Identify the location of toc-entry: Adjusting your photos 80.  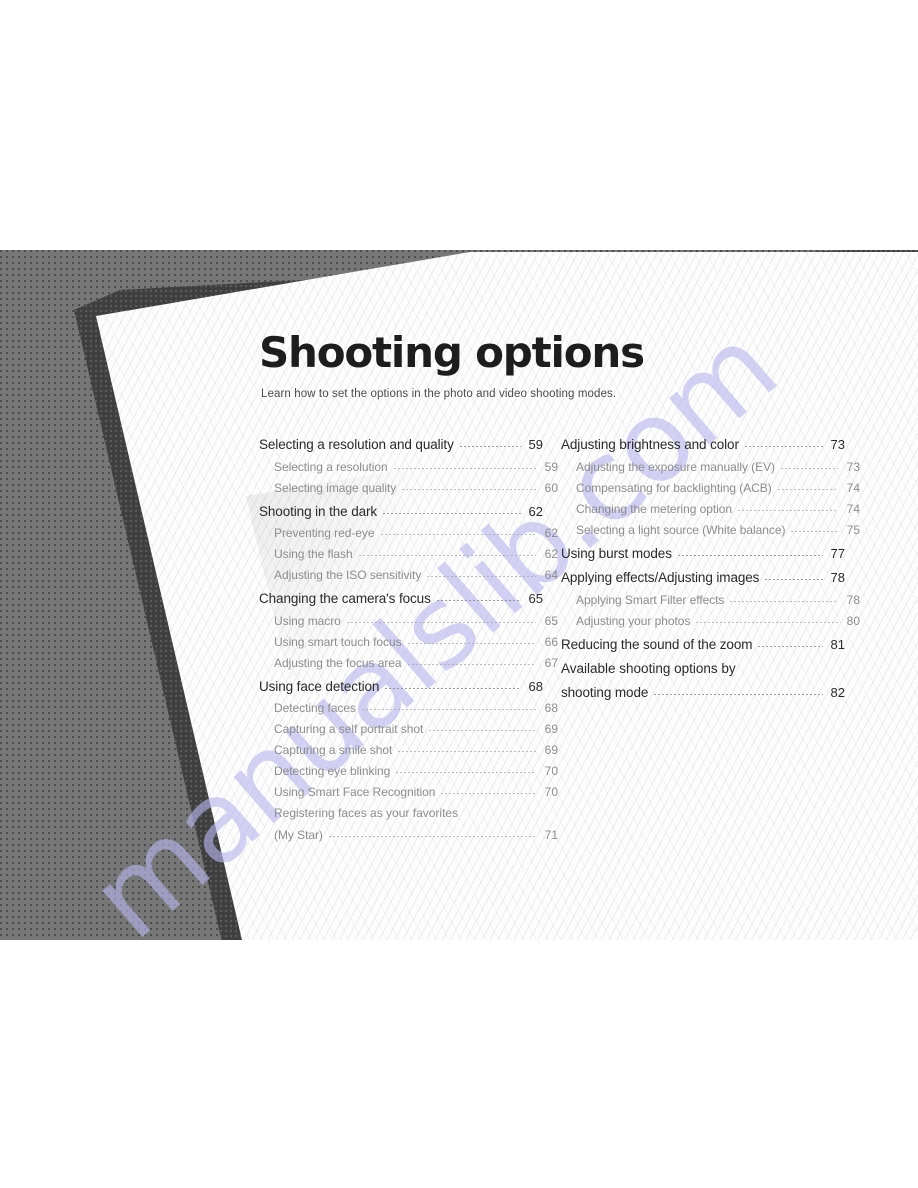
(710, 621).